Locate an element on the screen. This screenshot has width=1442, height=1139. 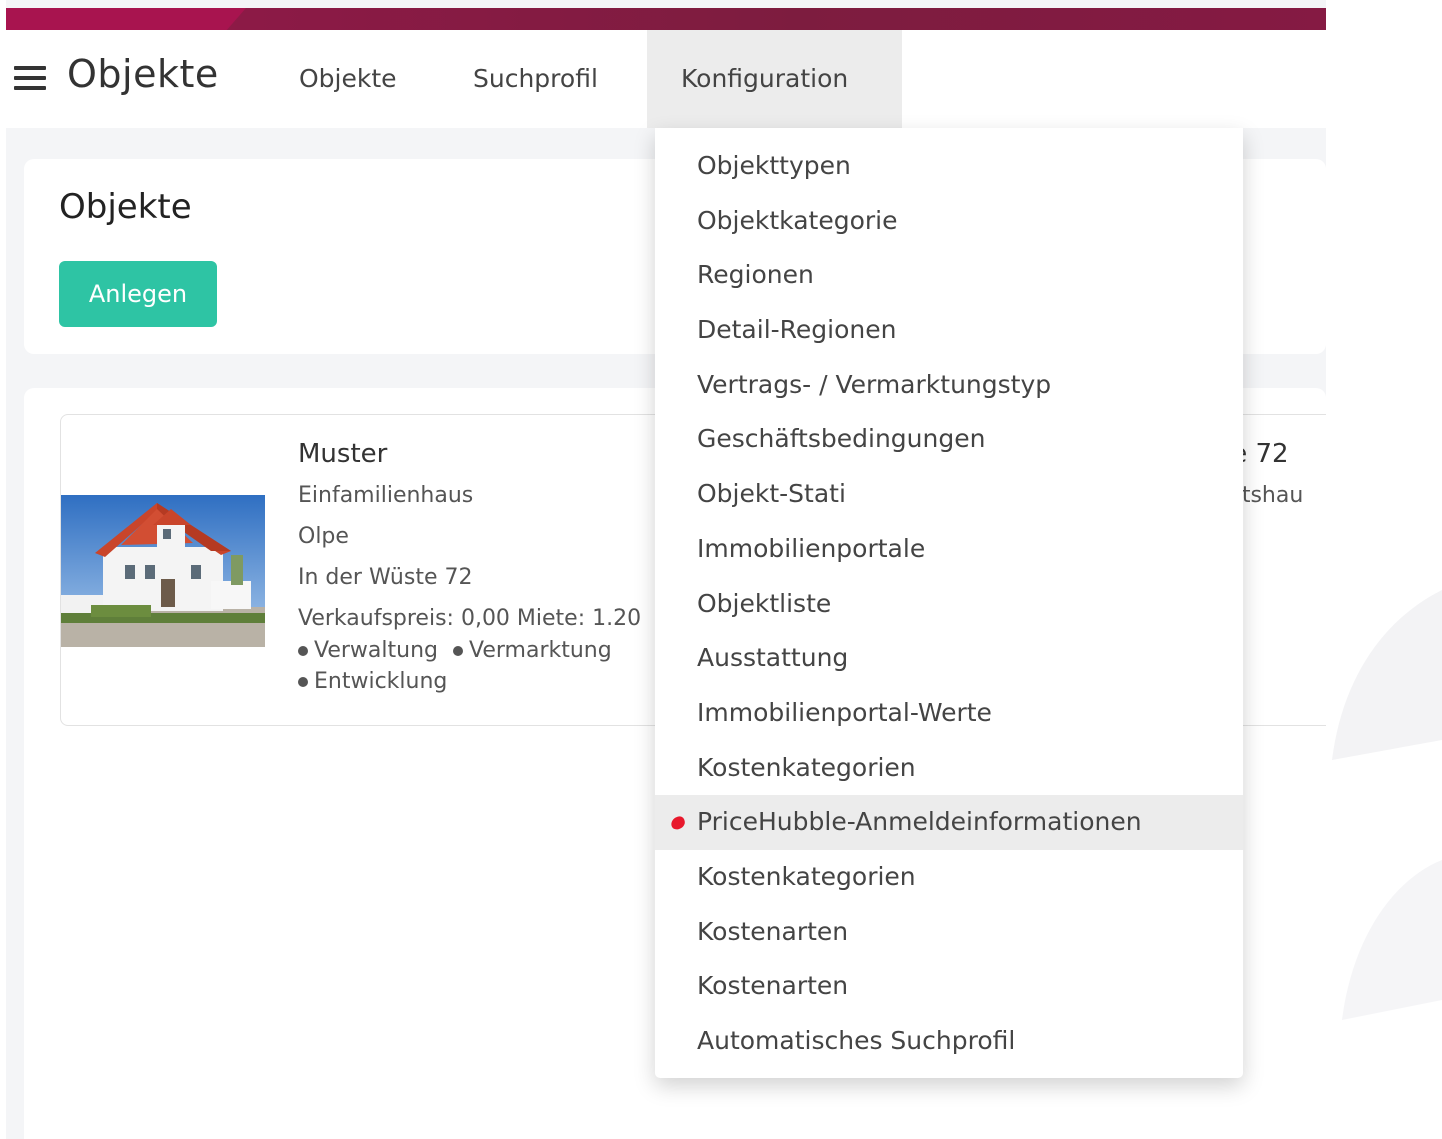
dropdown-item: Vertrags- / Vermarktungstyp is located at coordinates (949, 385).